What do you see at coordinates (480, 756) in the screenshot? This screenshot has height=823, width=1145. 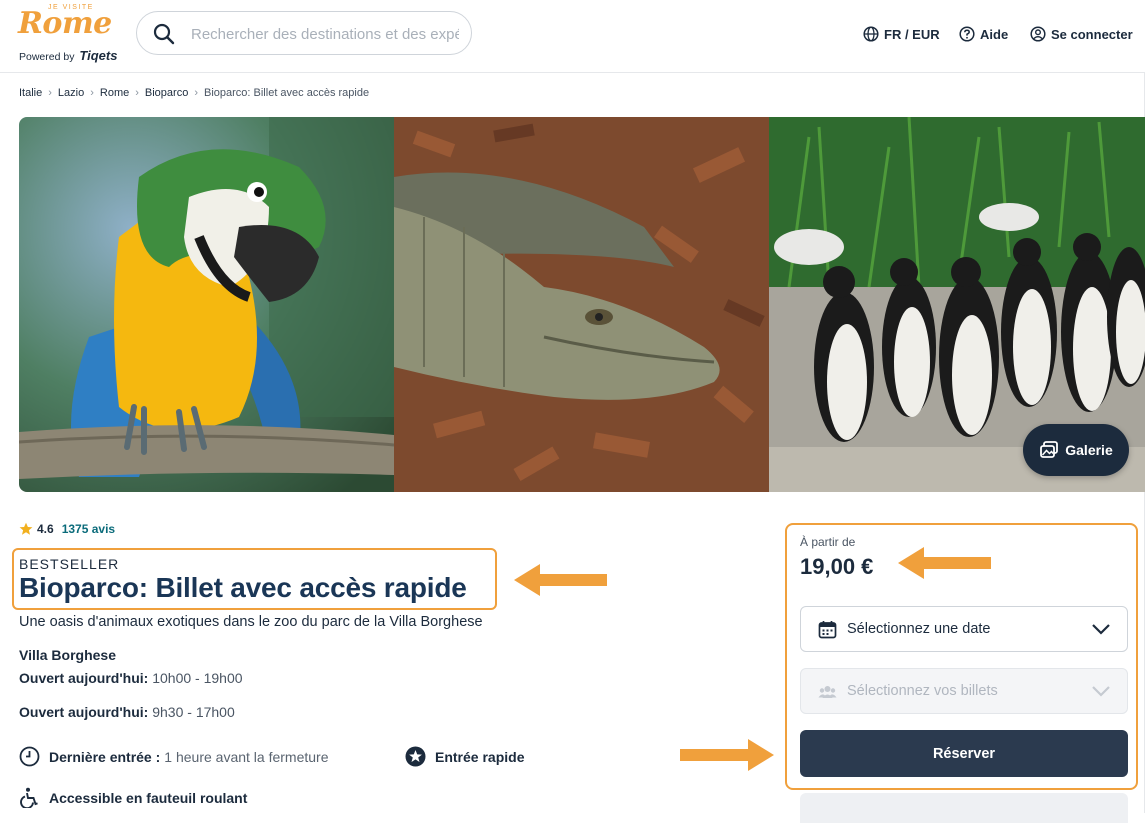 I see `feature-label: Entrée rapide` at bounding box center [480, 756].